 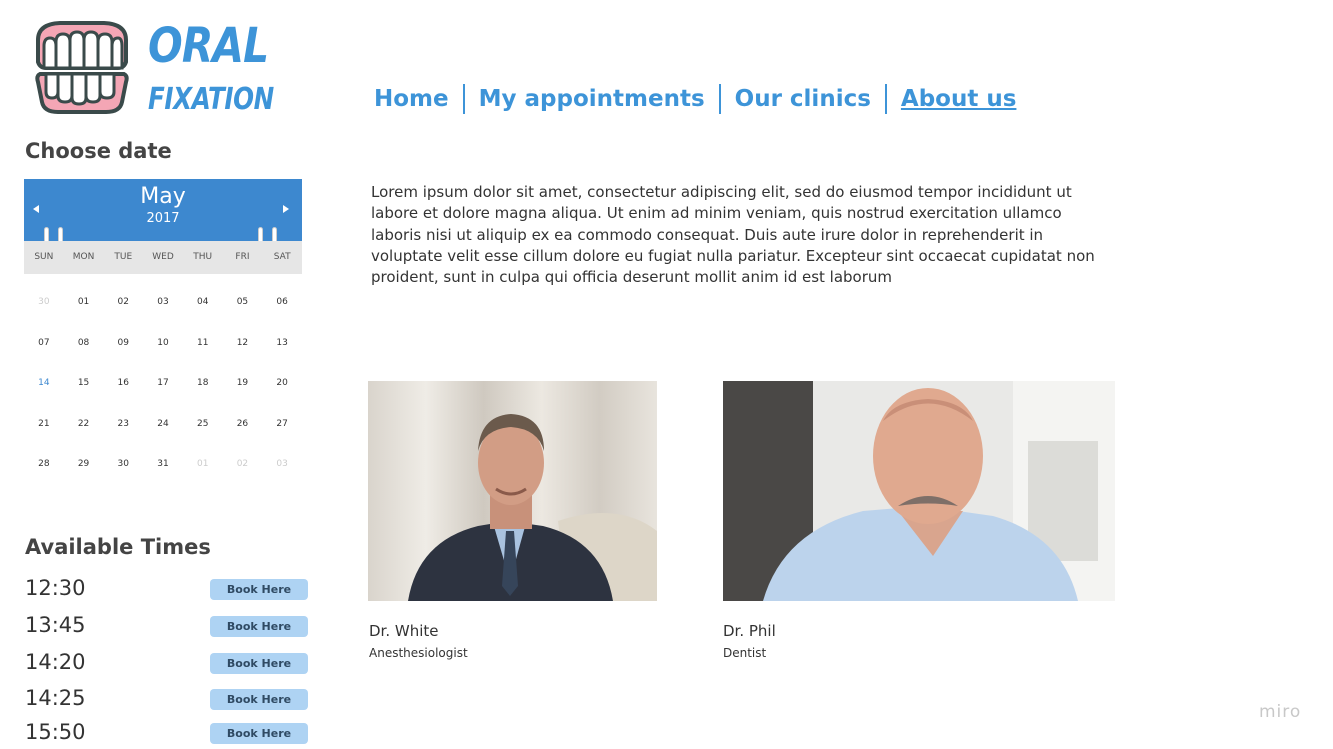 What do you see at coordinates (243, 343) in the screenshot?
I see `calendar-day: 12` at bounding box center [243, 343].